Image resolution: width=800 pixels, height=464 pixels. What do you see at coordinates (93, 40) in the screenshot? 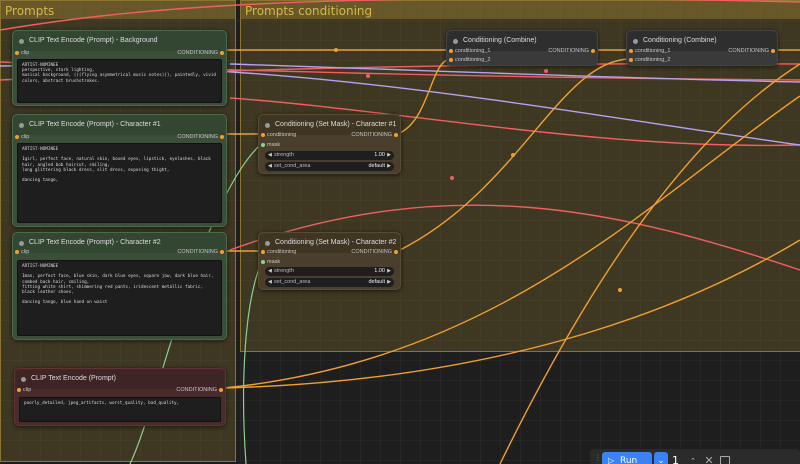
I see `node-title: CLIP Text Encode (Prompt) - Background` at bounding box center [93, 40].